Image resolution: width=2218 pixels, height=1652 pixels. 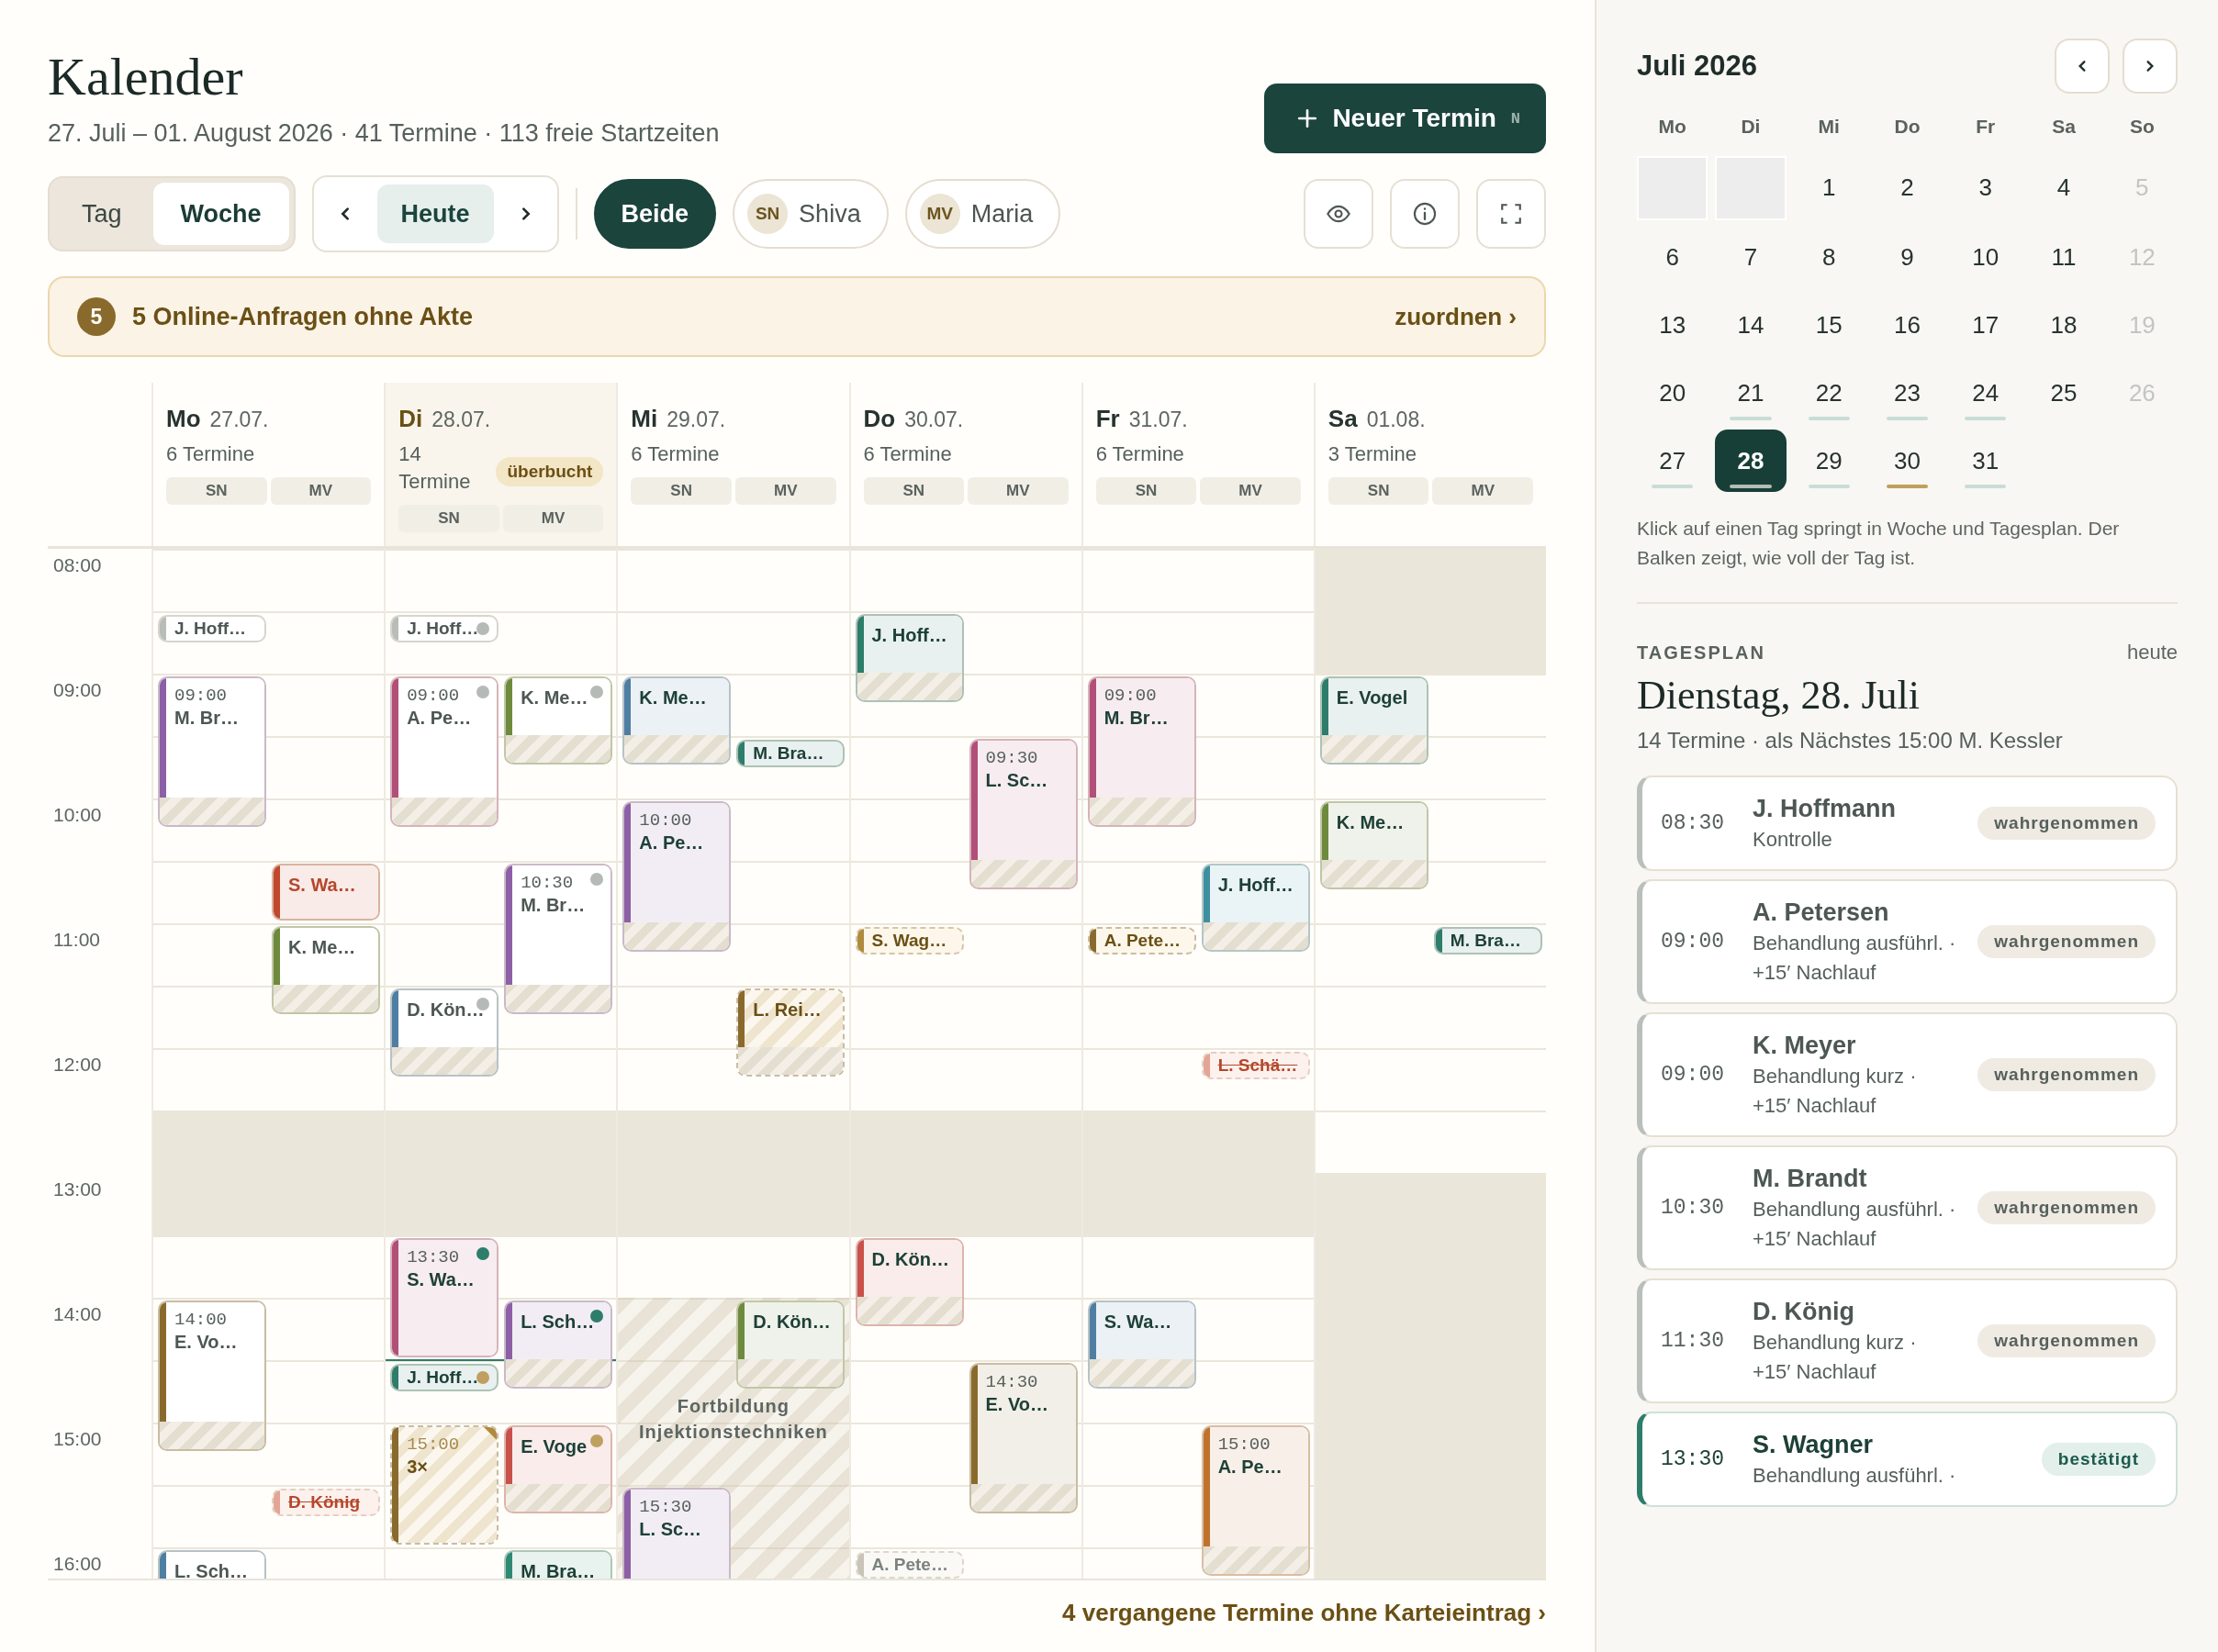 I want to click on assign-link: zuordnen ›, so click(x=1456, y=316).